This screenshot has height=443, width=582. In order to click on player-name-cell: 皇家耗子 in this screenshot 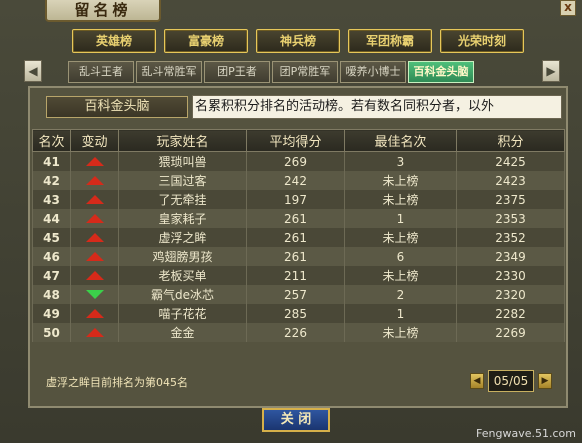, I will do `click(182, 218)`.